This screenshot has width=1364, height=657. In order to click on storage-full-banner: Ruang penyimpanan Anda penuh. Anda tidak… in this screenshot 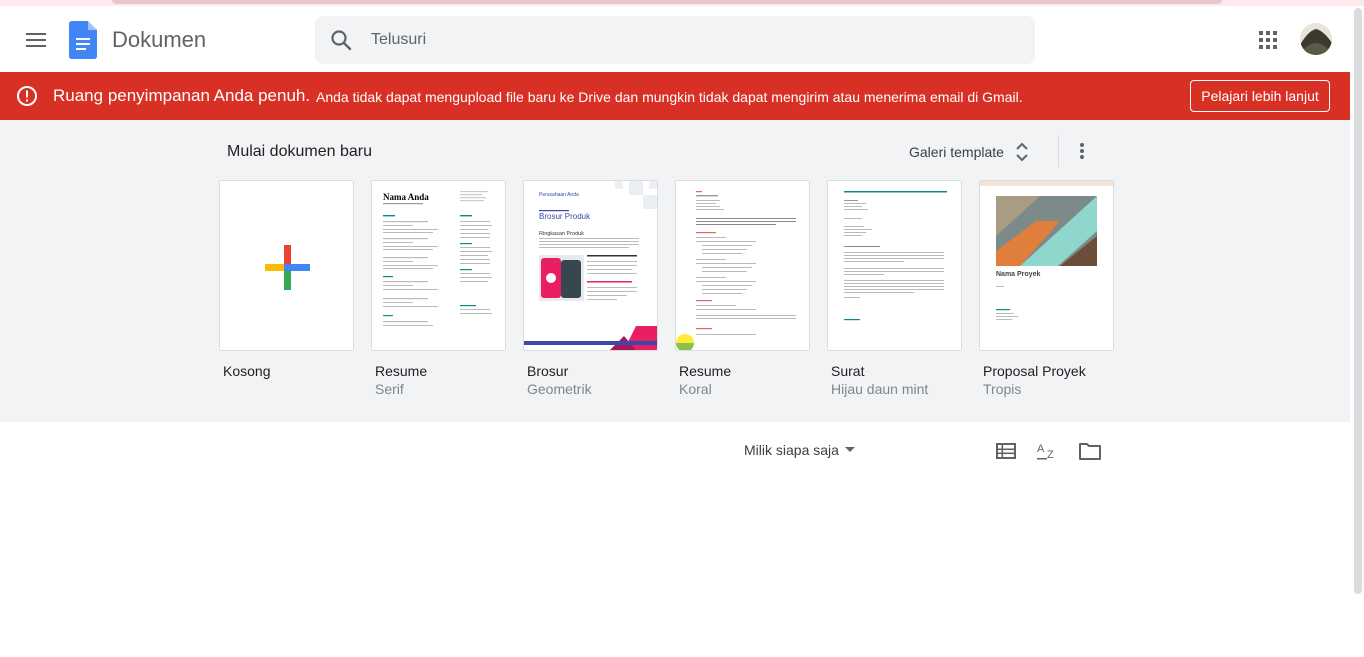, I will do `click(675, 96)`.